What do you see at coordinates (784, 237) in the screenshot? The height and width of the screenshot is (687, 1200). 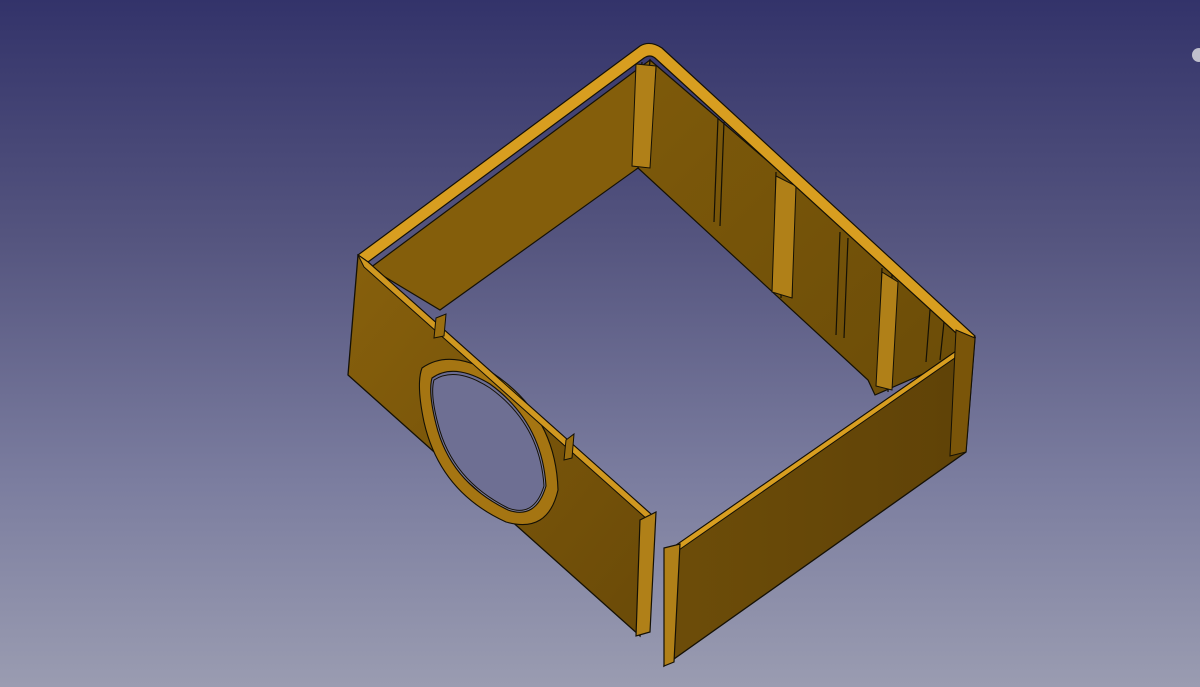 I see `rib-post-mid` at bounding box center [784, 237].